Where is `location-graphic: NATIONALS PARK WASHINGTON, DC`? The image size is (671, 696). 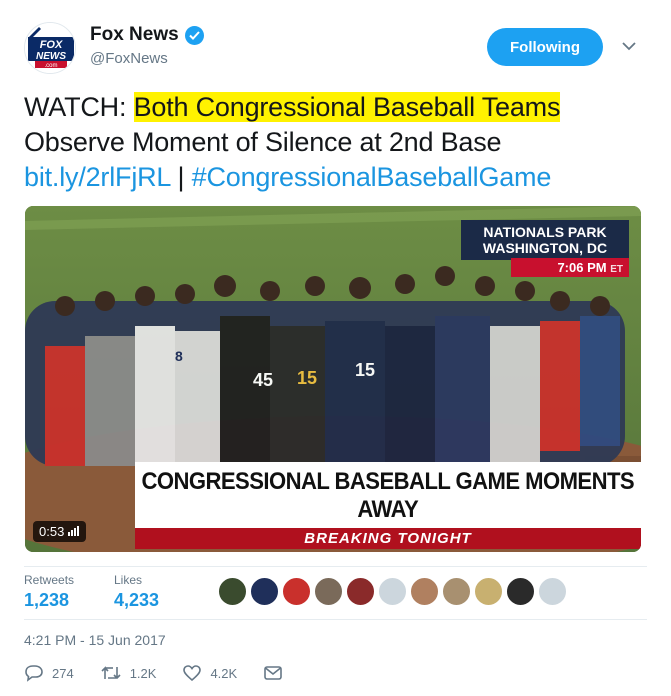
location-graphic: NATIONALS PARK WASHINGTON, DC is located at coordinates (545, 240).